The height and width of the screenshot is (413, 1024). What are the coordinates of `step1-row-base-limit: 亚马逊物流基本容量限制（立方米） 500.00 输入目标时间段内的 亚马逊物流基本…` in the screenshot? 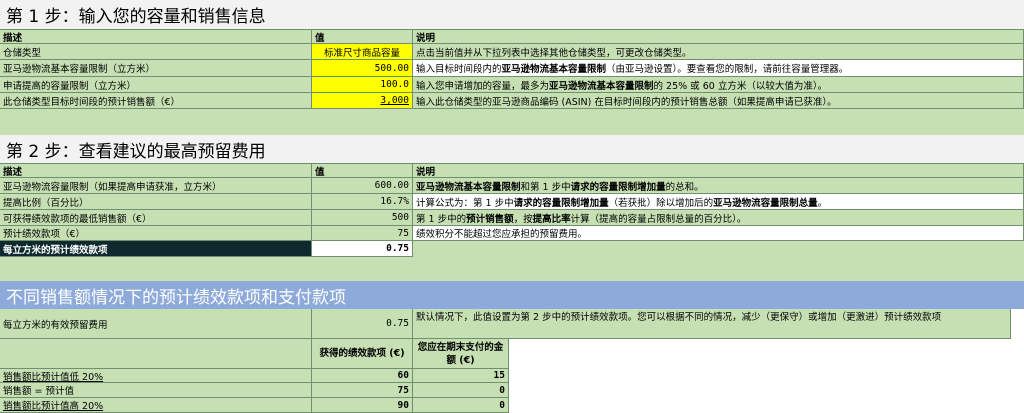 It's located at (512, 68).